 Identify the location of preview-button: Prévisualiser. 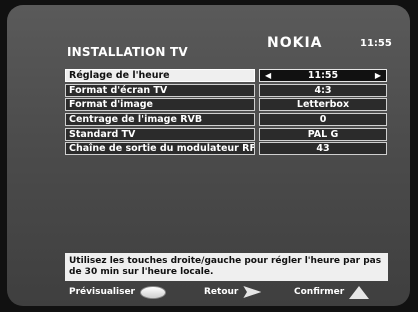
(117, 292).